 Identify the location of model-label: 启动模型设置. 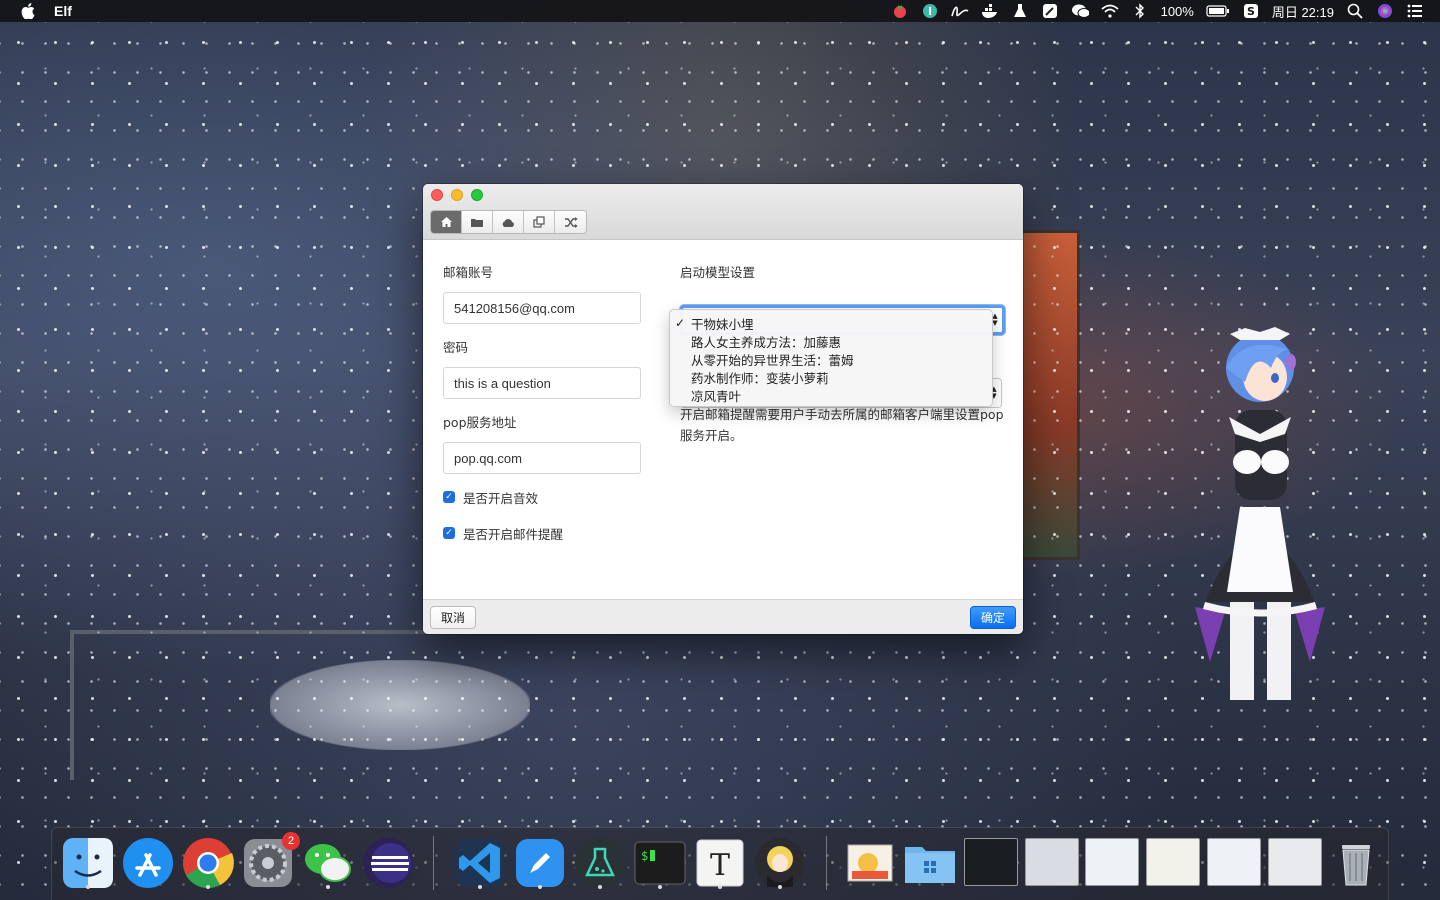
(718, 272).